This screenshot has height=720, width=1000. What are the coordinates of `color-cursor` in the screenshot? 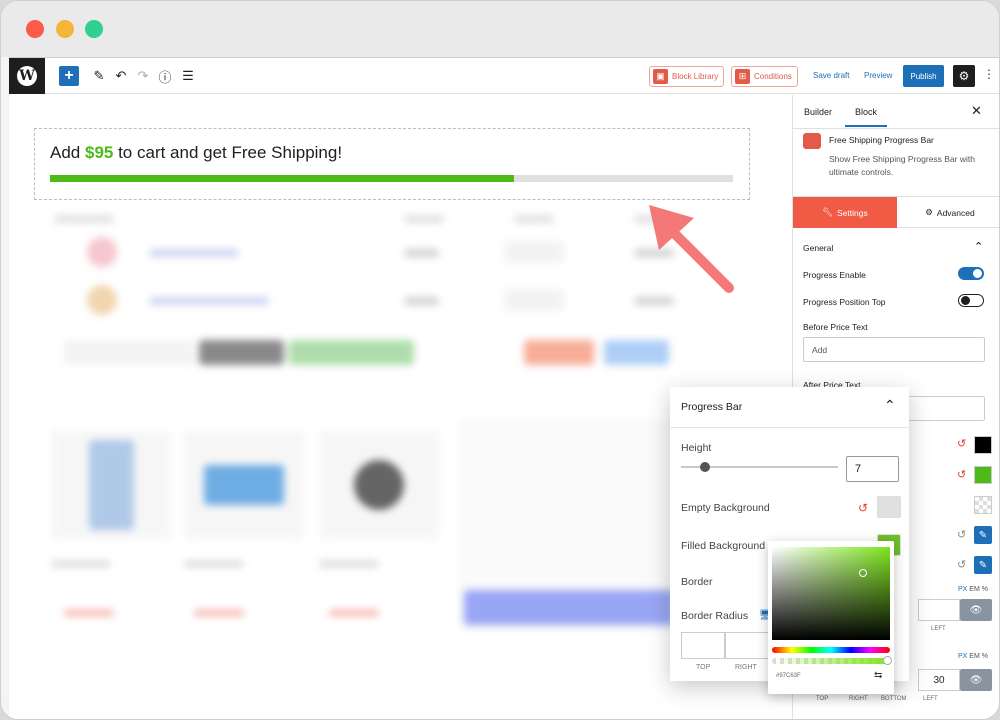 It's located at (863, 573).